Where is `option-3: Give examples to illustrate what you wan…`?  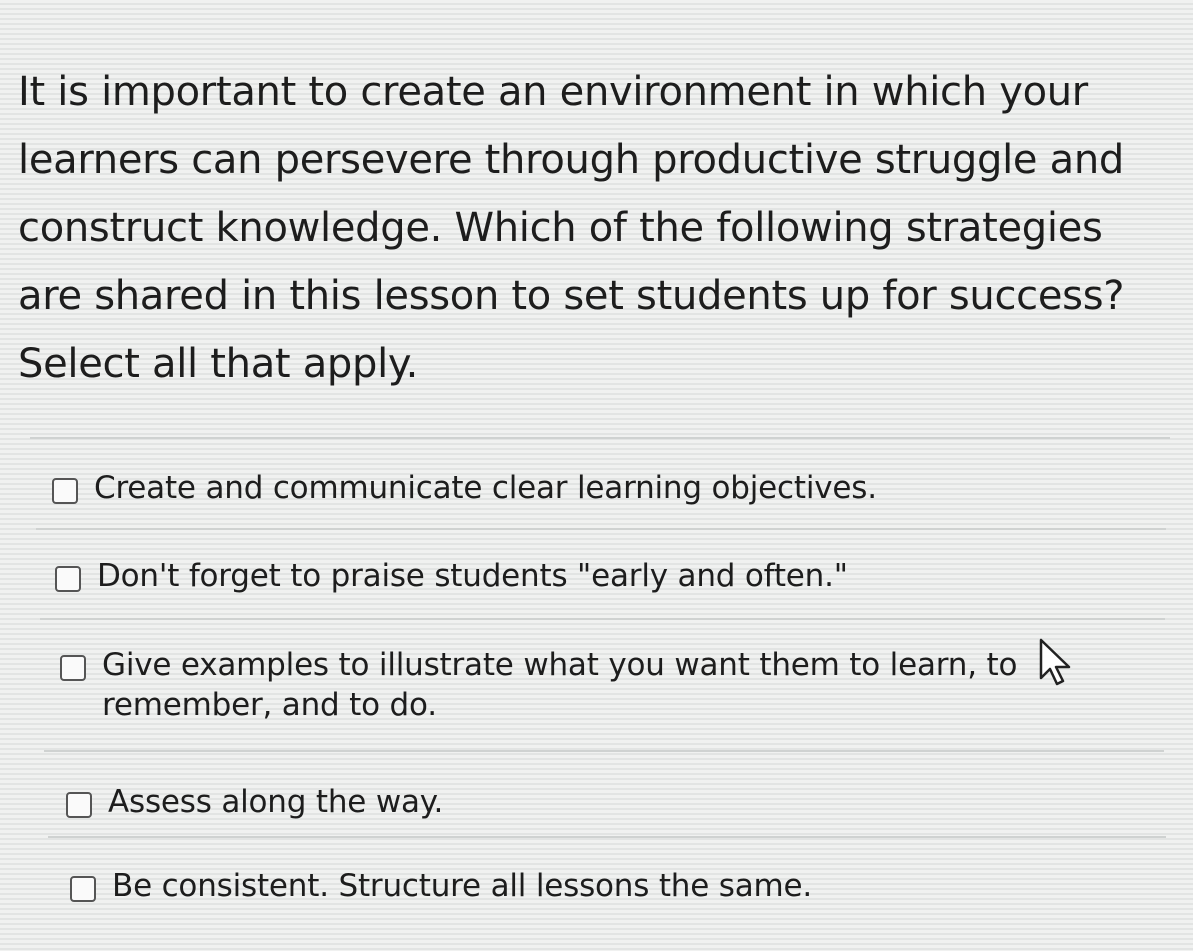 option-3: Give examples to illustrate what you wan… is located at coordinates (546, 685).